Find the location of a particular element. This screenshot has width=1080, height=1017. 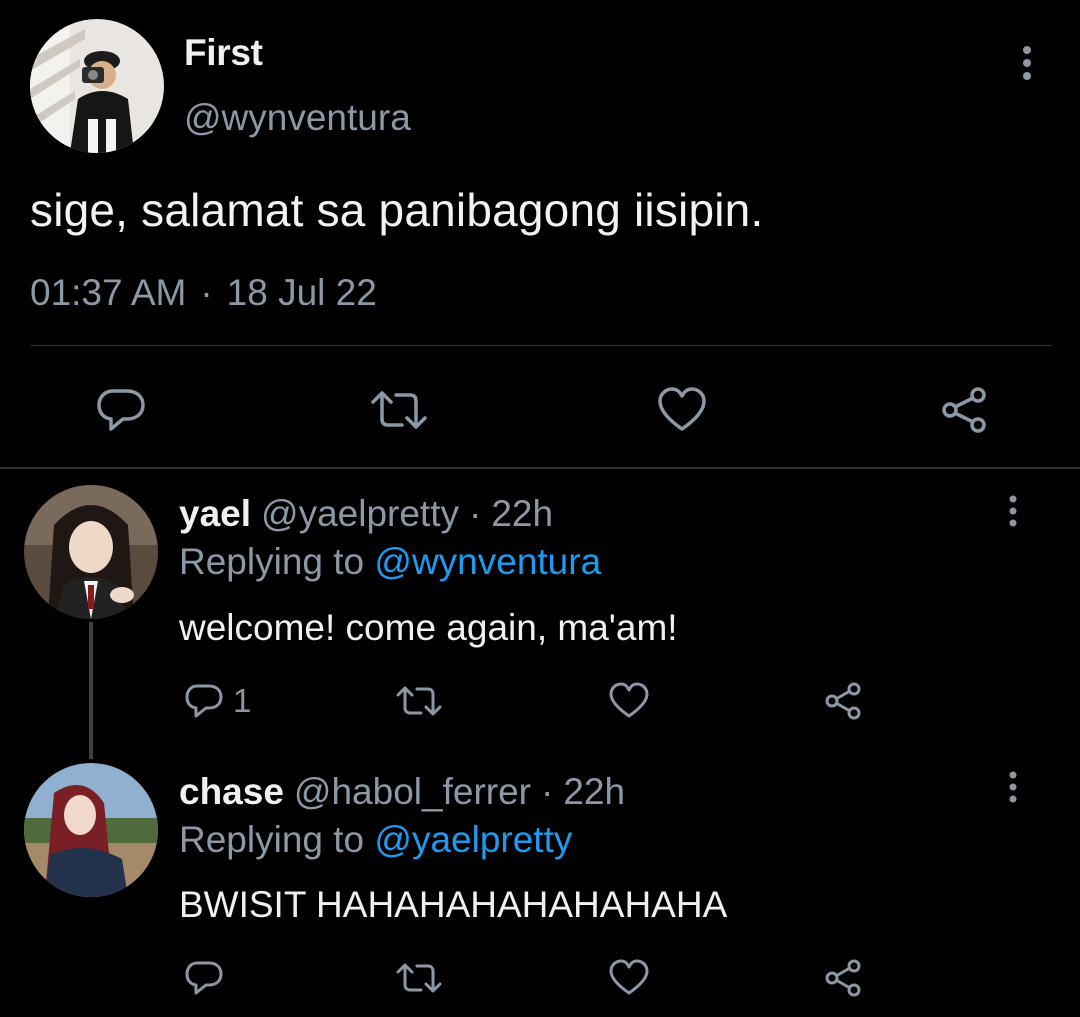

main-tweet-timestamp: 01:37 AM · 18 Jul 22 is located at coordinates (203, 293).